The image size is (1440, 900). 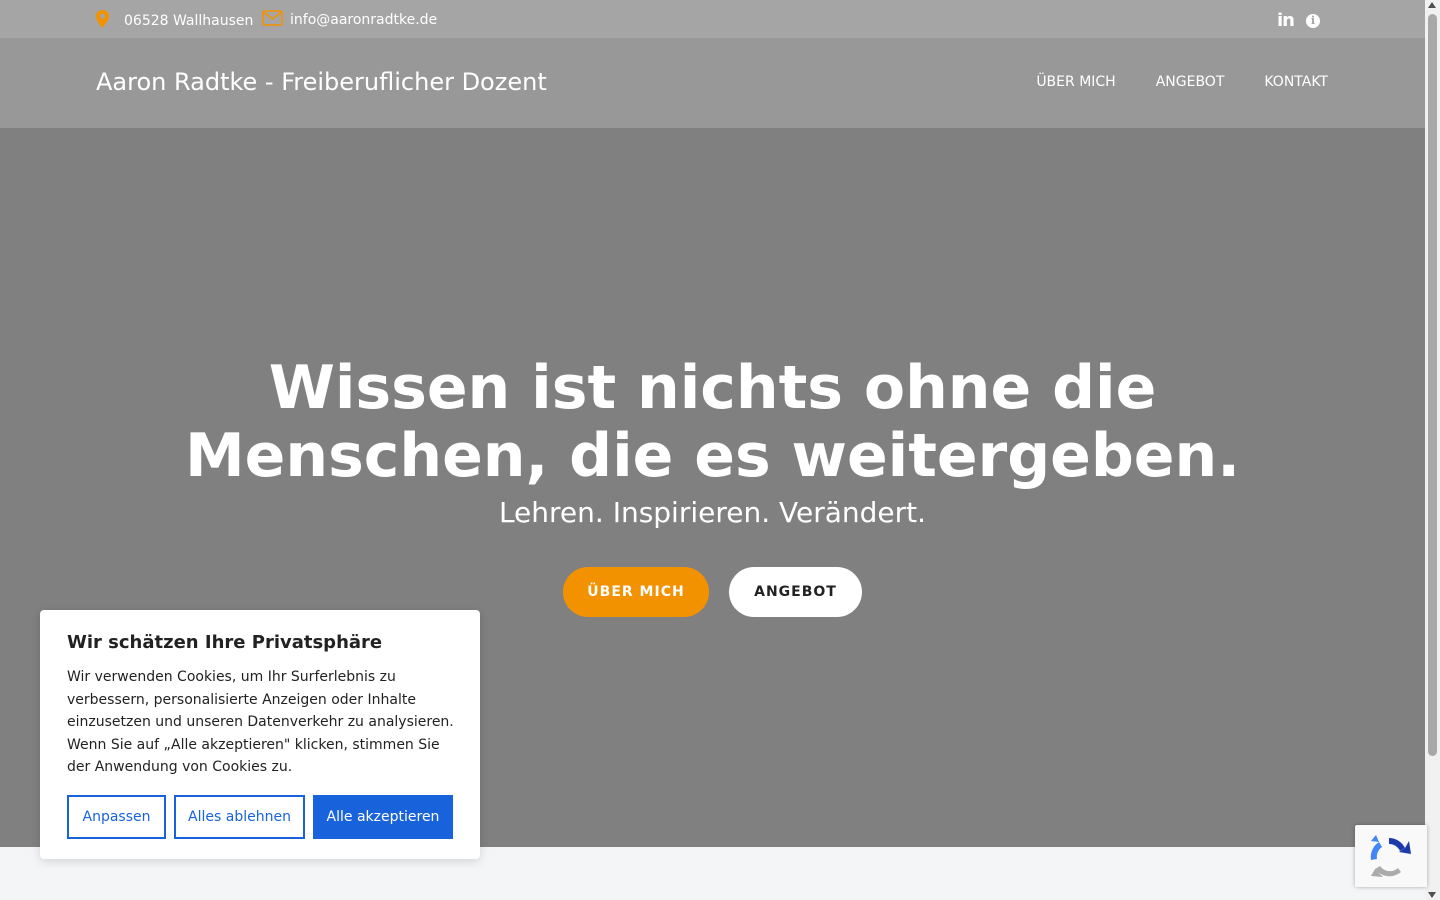 I want to click on location-info: 06528 Wallhausen, so click(x=174, y=21).